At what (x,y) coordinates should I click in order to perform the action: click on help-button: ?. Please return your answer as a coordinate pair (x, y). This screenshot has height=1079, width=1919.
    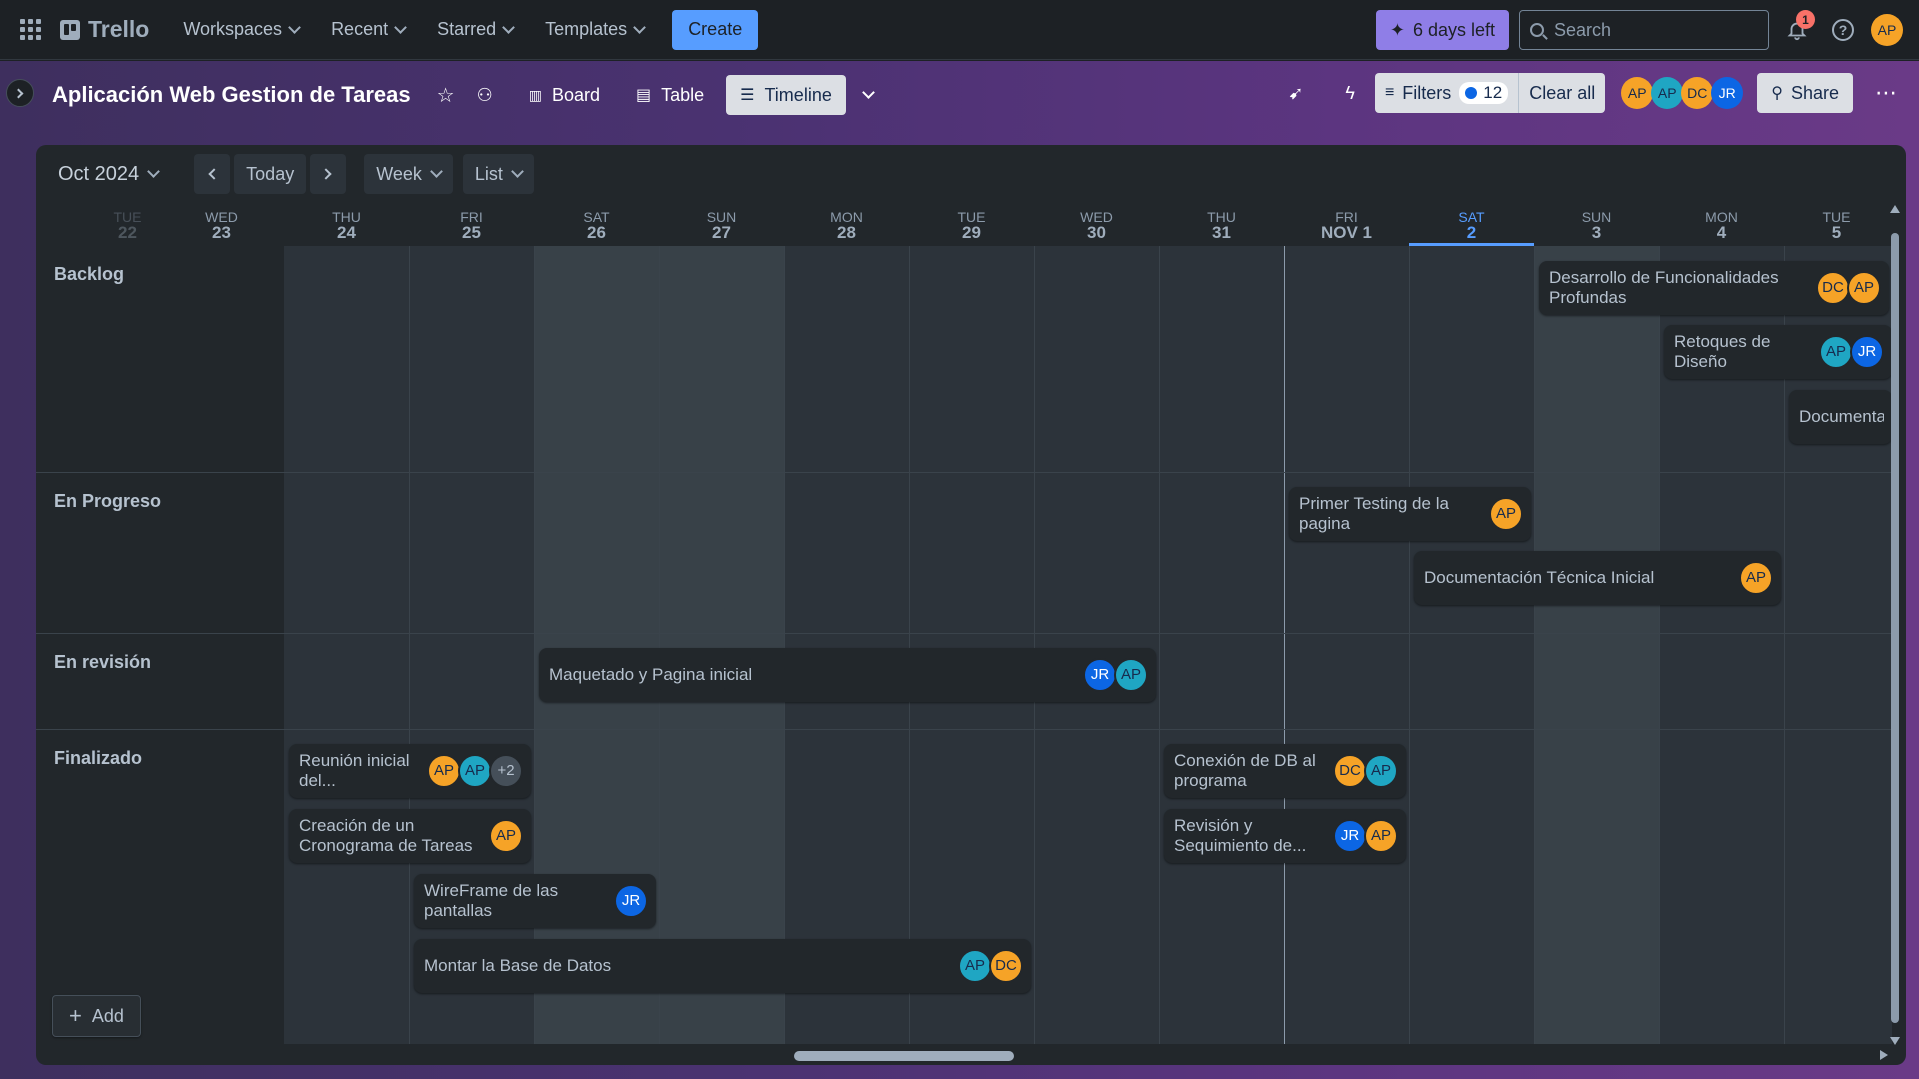
    Looking at the image, I should click on (1843, 30).